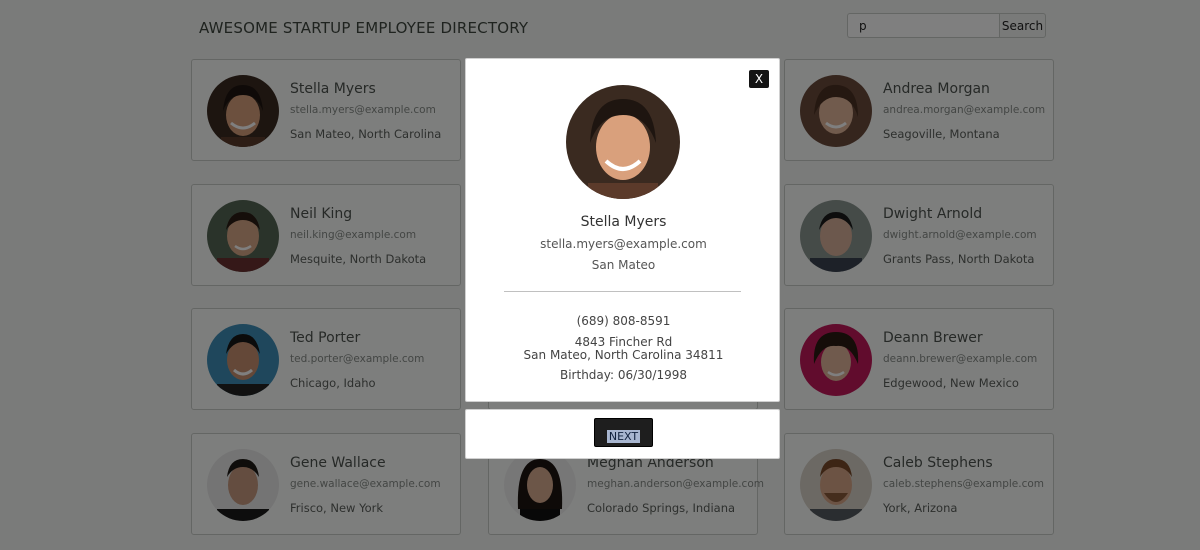 This screenshot has width=1200, height=550. What do you see at coordinates (623, 244) in the screenshot?
I see `modal-email: stella.myers@example.com` at bounding box center [623, 244].